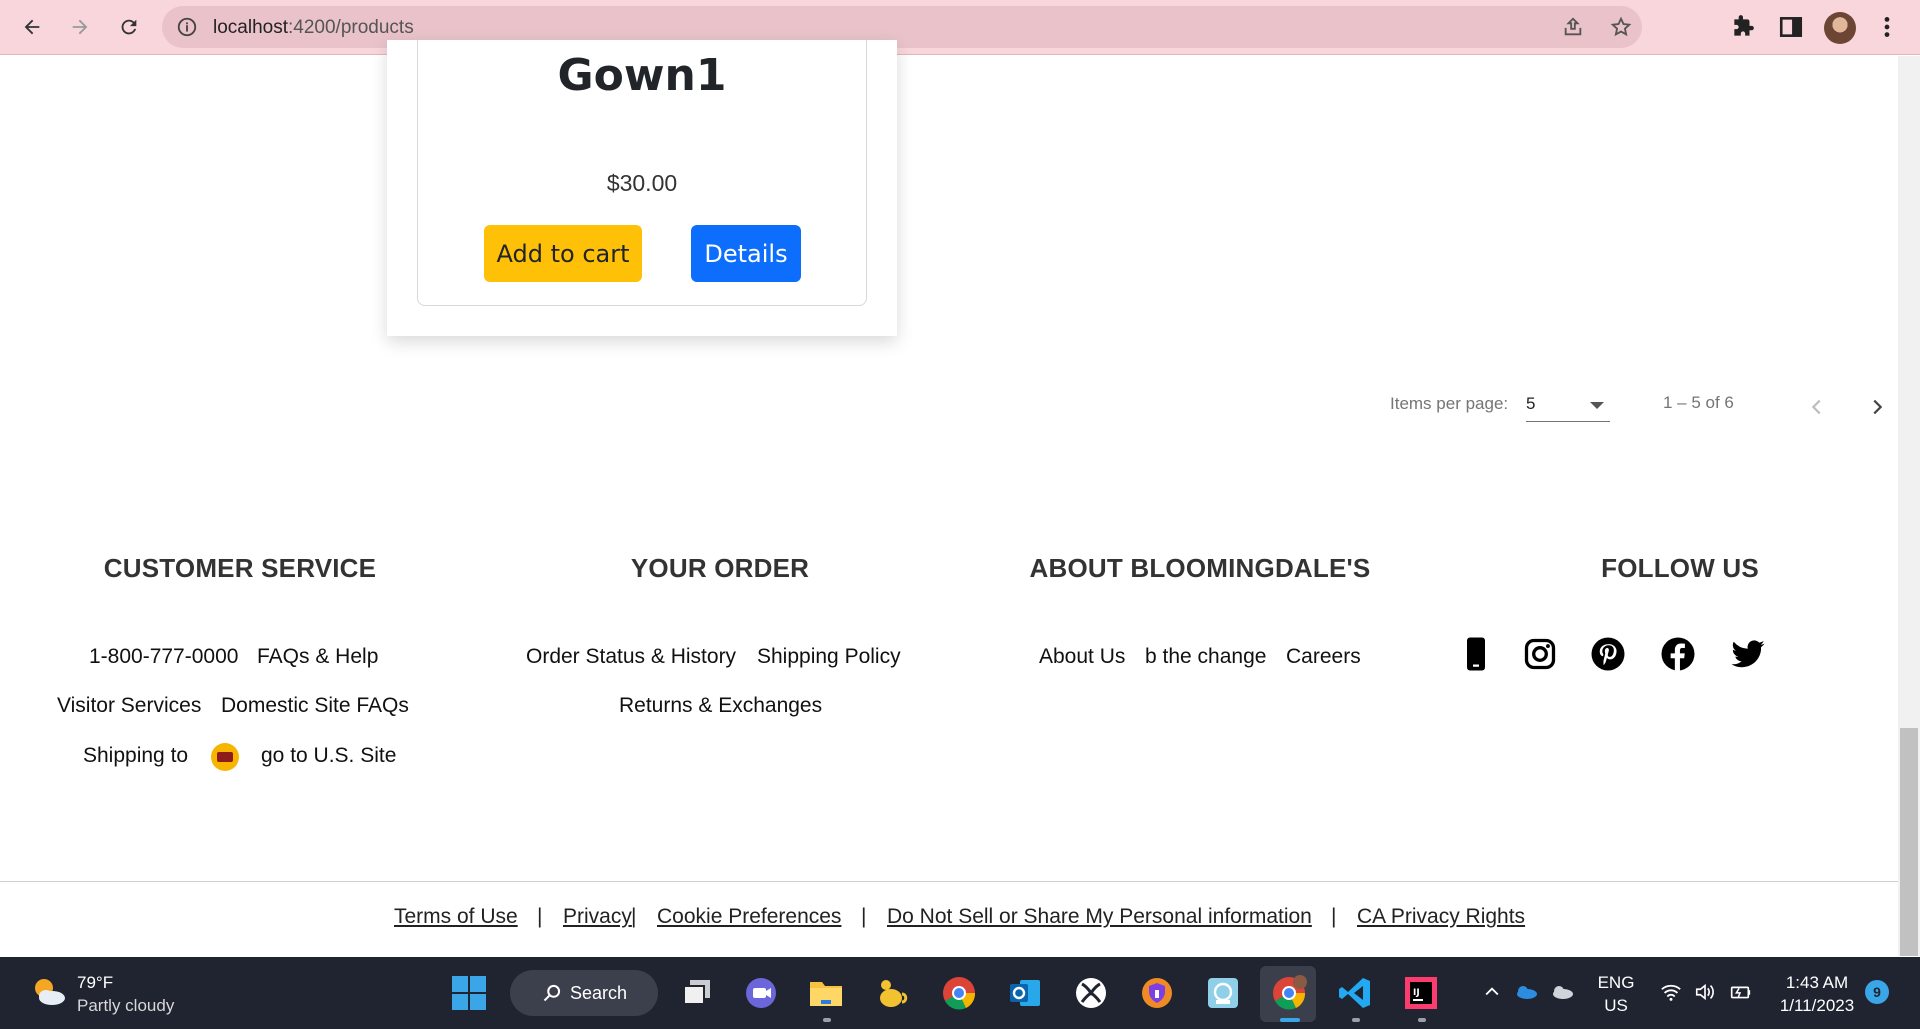 Image resolution: width=1920 pixels, height=1029 pixels. Describe the element at coordinates (1526, 992) in the screenshot. I see `onedrive-icon` at that location.